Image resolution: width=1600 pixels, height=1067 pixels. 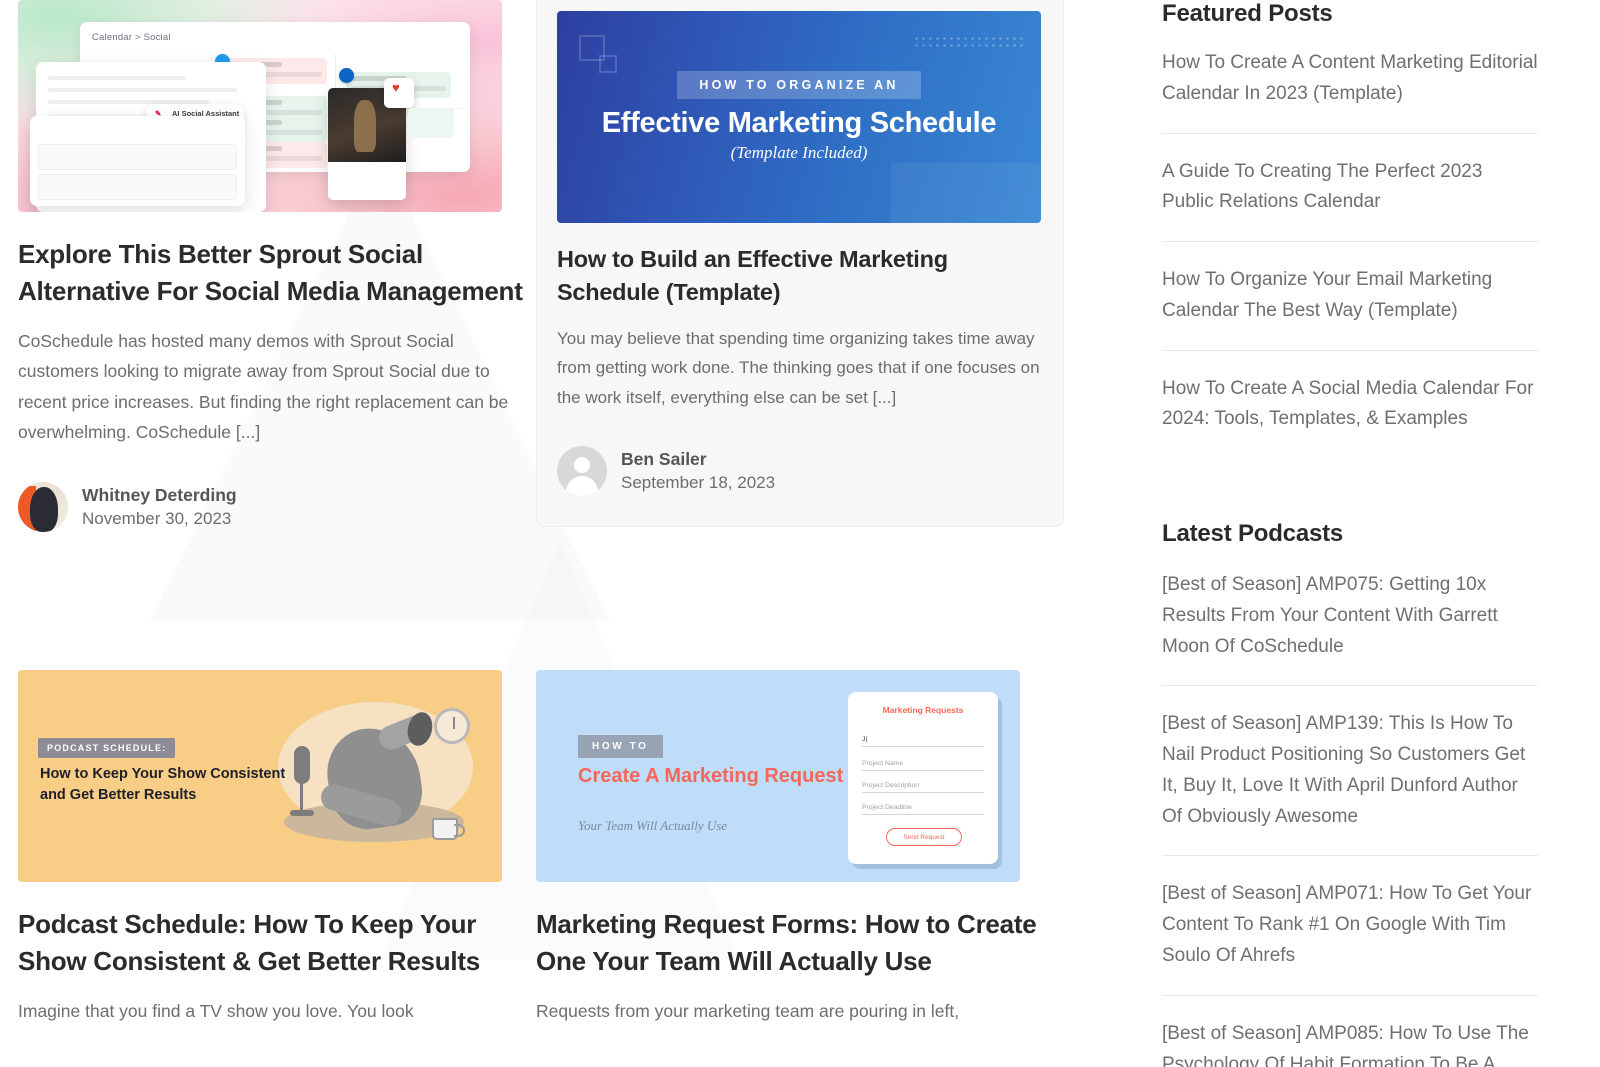 What do you see at coordinates (966, 193) in the screenshot?
I see `decorative-glow` at bounding box center [966, 193].